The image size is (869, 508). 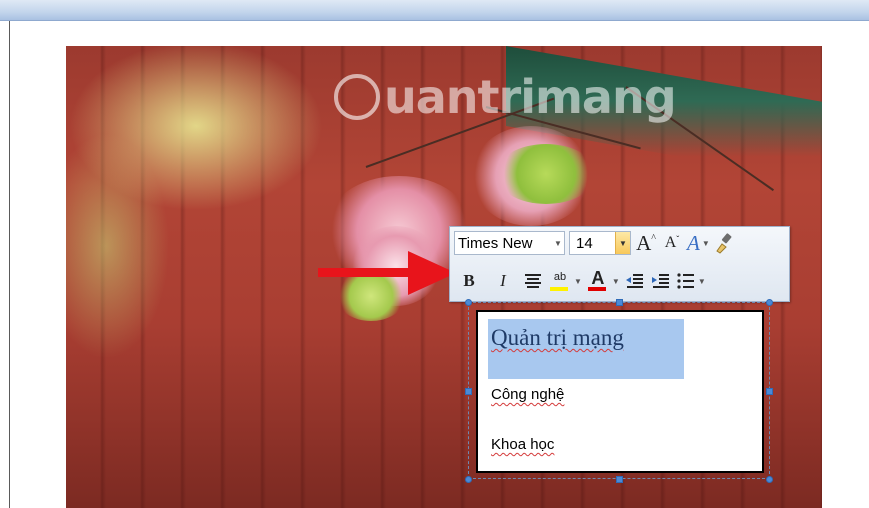 What do you see at coordinates (693, 242) in the screenshot?
I see `styles-label: A` at bounding box center [693, 242].